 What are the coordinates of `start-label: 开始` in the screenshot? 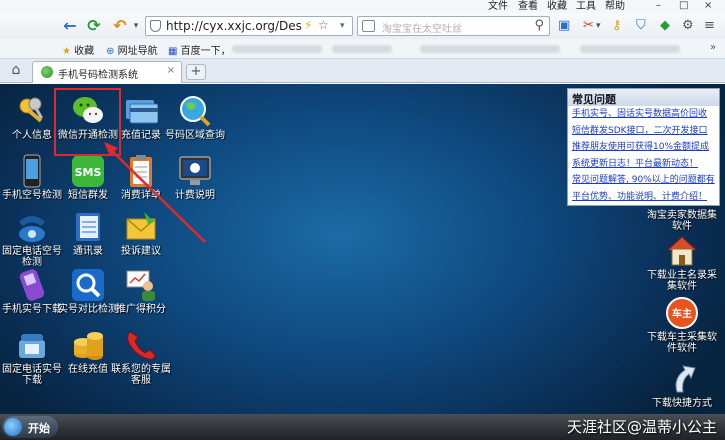 It's located at (39, 428).